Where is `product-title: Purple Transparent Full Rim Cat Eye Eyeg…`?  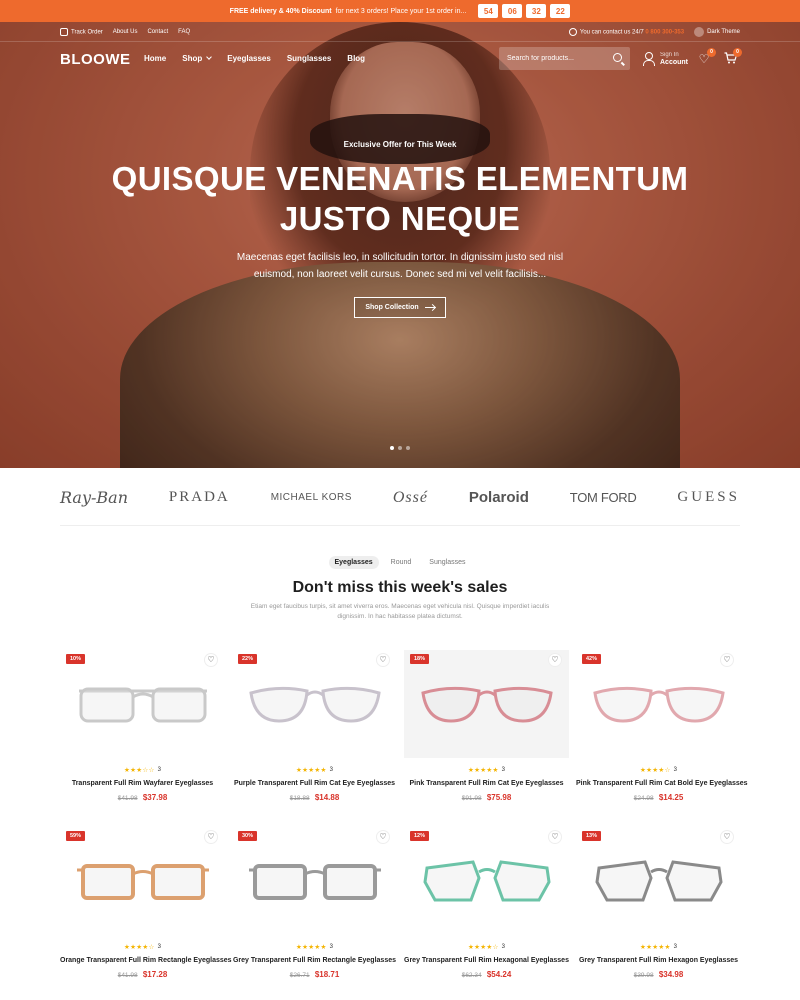 product-title: Purple Transparent Full Rim Cat Eye Eyeg… is located at coordinates (314, 783).